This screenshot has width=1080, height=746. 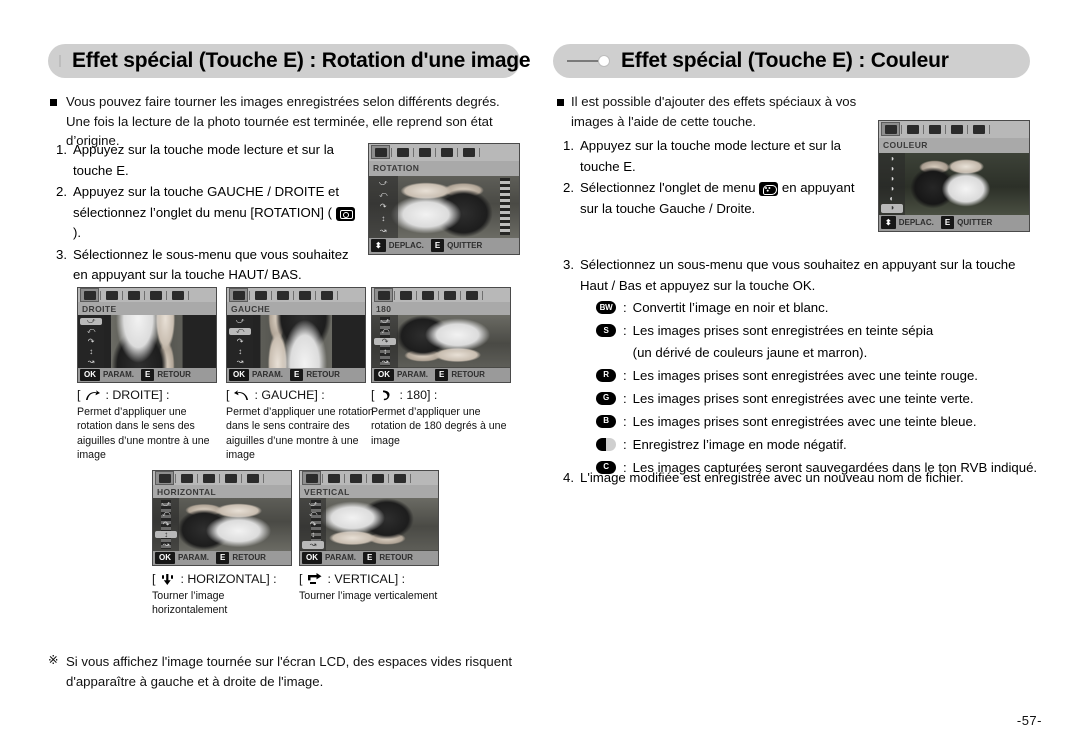 What do you see at coordinates (750, 352) in the screenshot?
I see `legend-subtext: (un dérivé de couleurs jaune et marron).` at bounding box center [750, 352].